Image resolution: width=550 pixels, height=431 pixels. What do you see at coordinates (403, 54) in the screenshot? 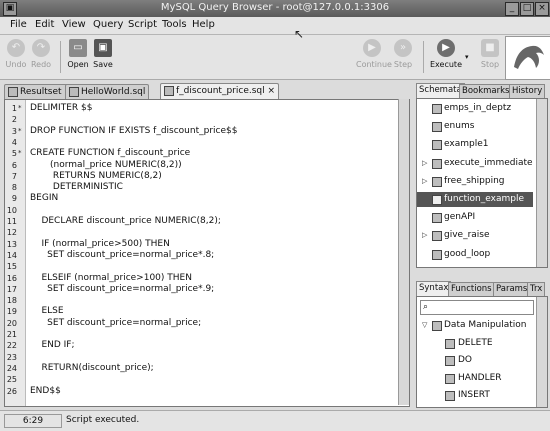
I see `step-button: » Step` at bounding box center [403, 54].